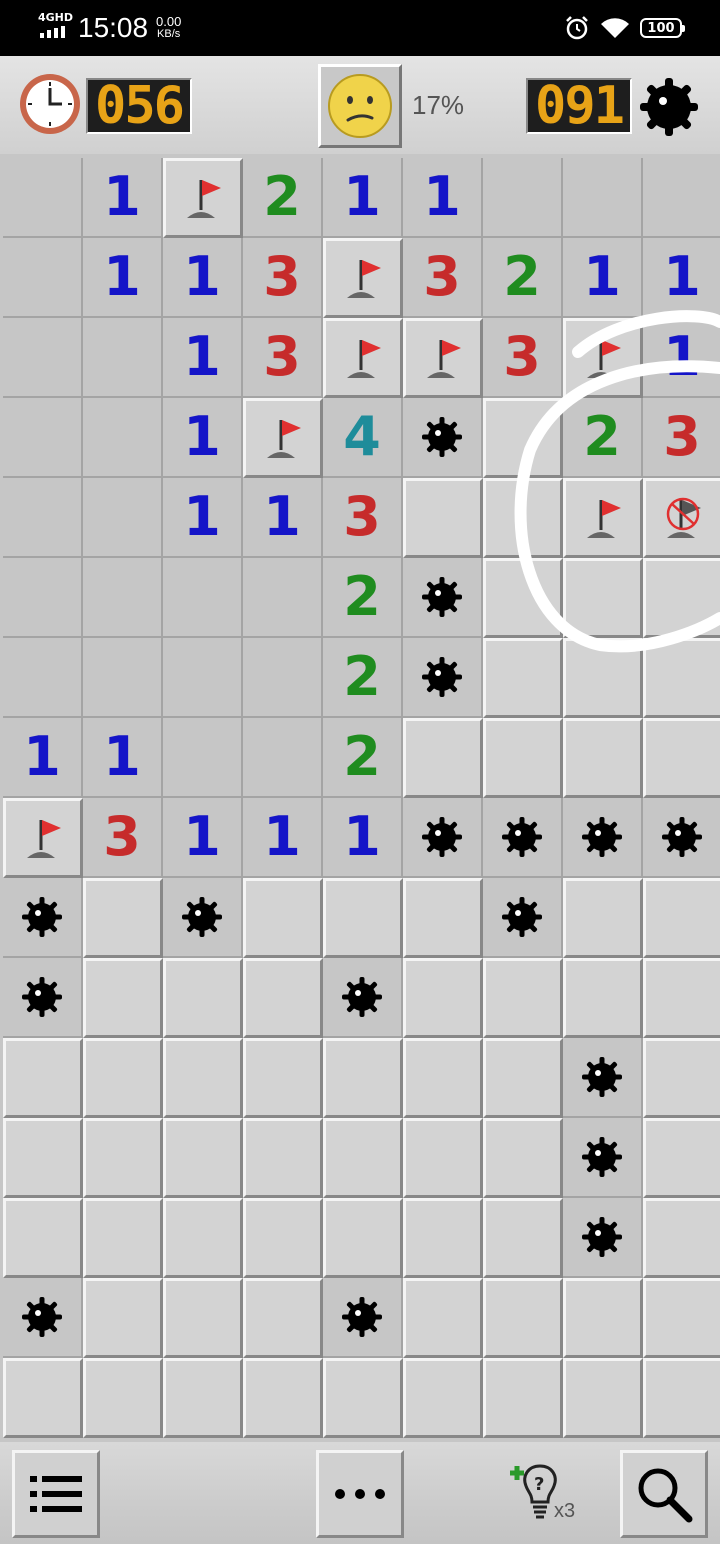 The width and height of the screenshot is (720, 1544). Describe the element at coordinates (360, 1494) in the screenshot. I see `more-options-button` at that location.